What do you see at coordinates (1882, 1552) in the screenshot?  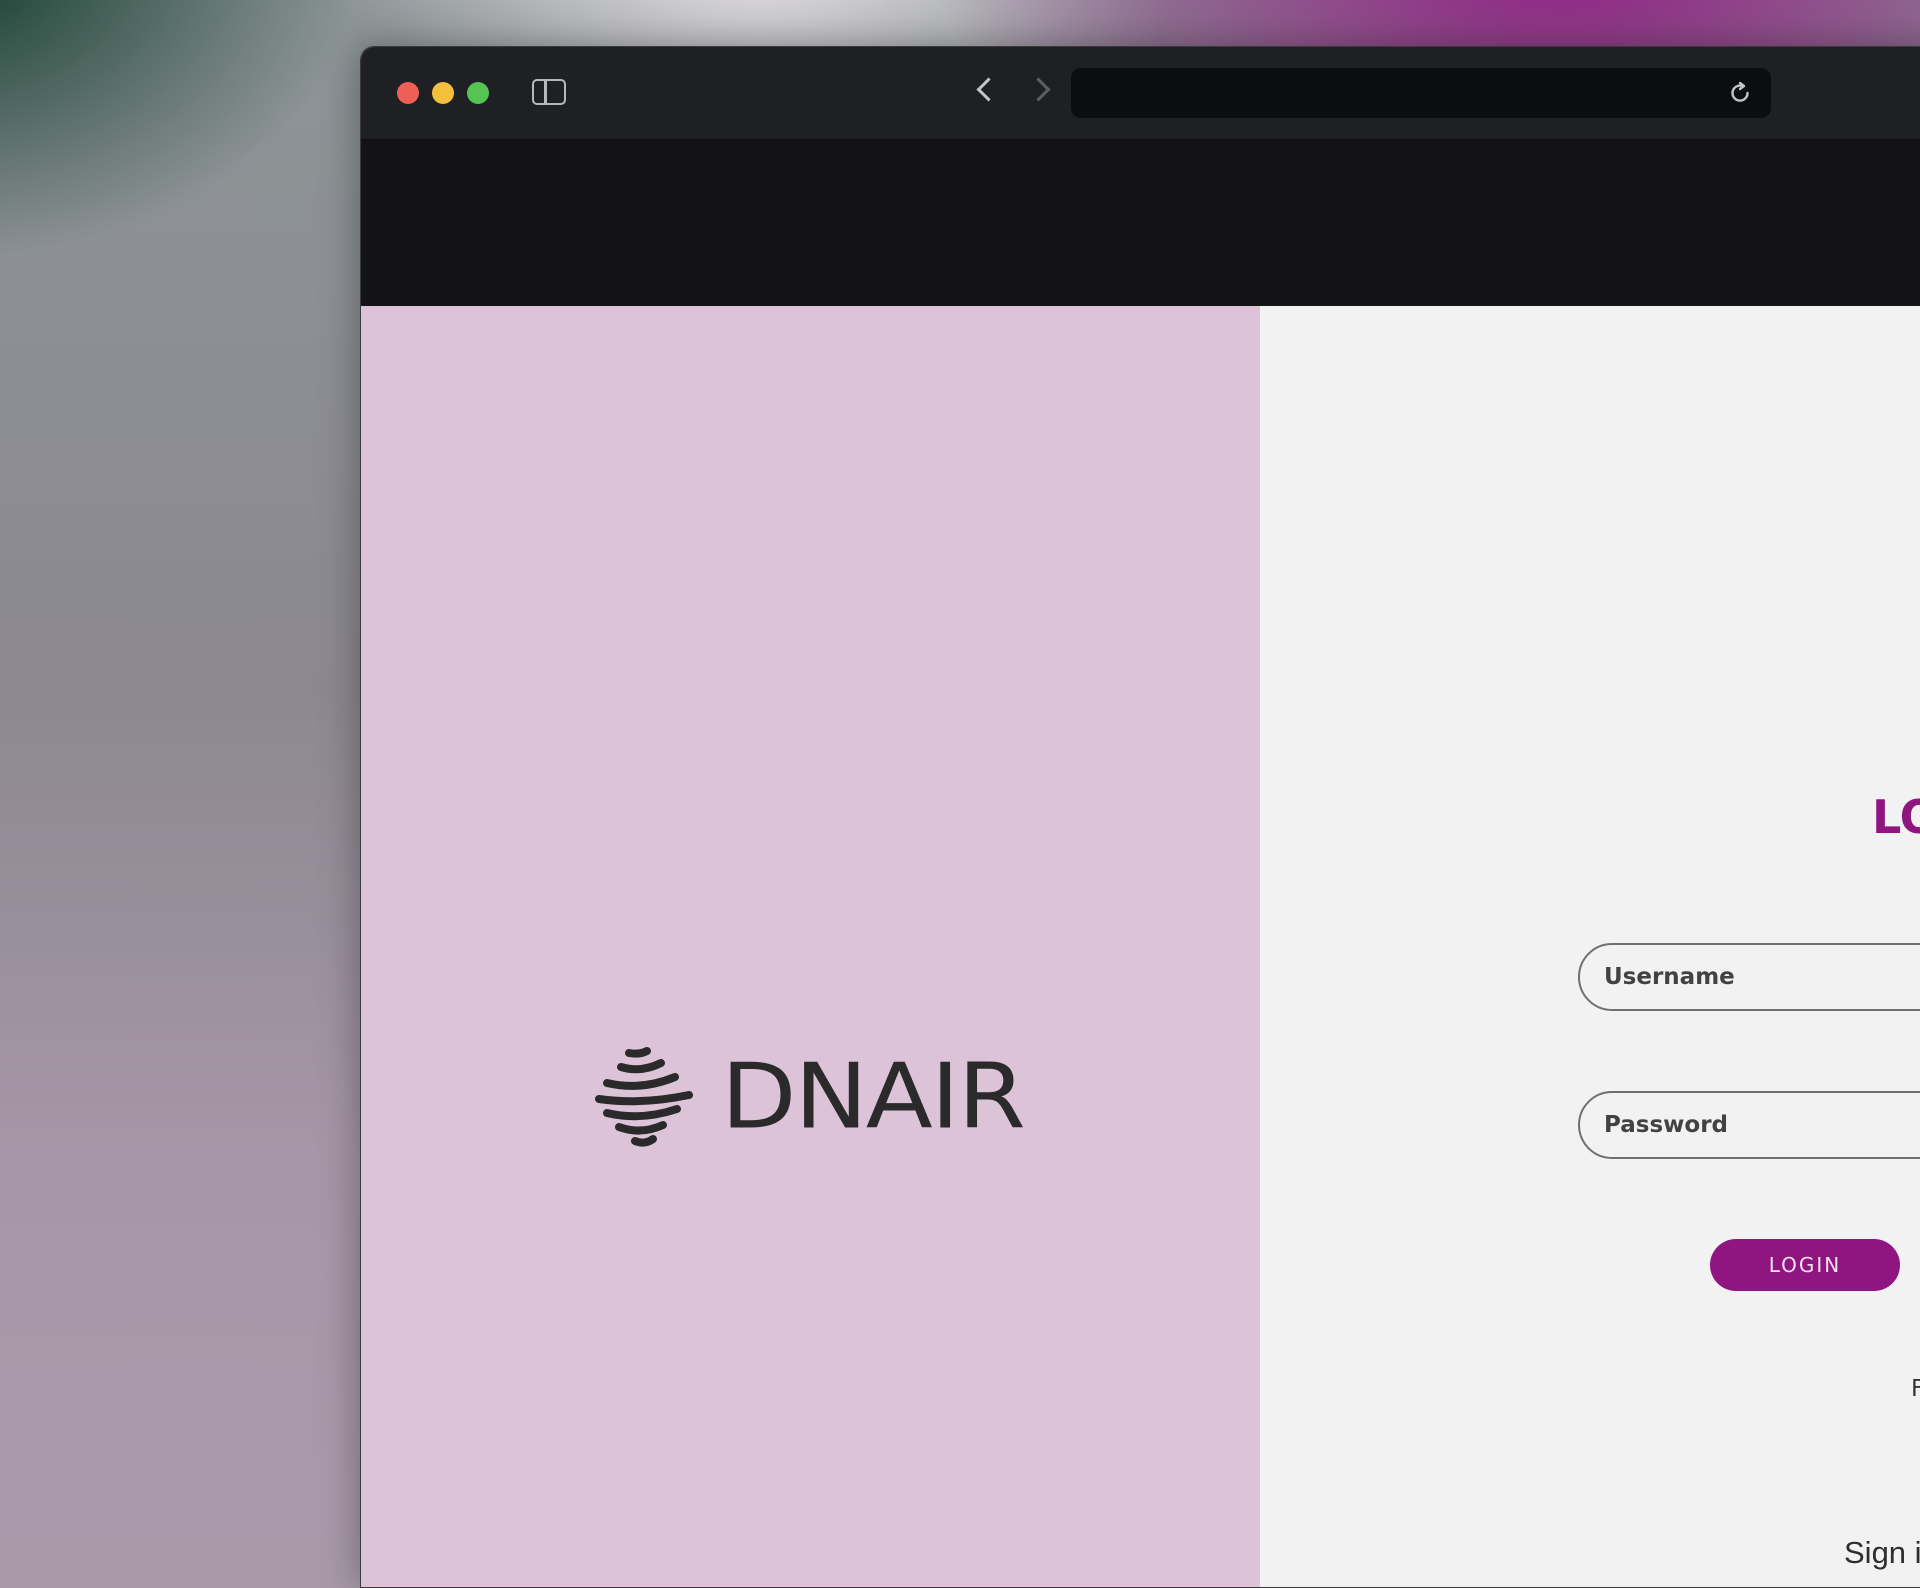 I see `sign-in-with-label: Sign in with:` at bounding box center [1882, 1552].